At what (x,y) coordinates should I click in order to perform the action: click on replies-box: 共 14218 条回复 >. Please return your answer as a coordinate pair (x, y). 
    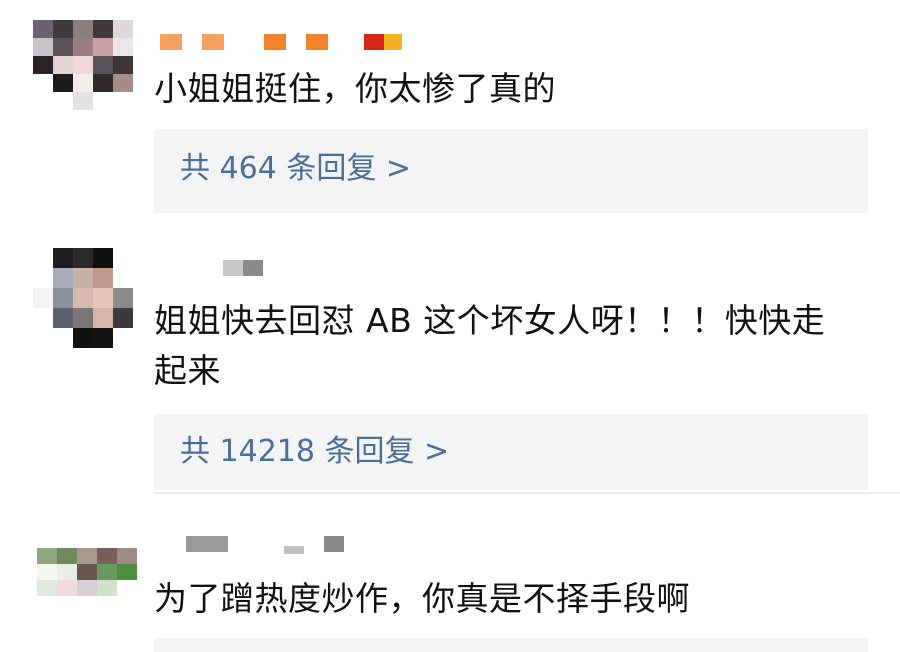
    Looking at the image, I should click on (511, 452).